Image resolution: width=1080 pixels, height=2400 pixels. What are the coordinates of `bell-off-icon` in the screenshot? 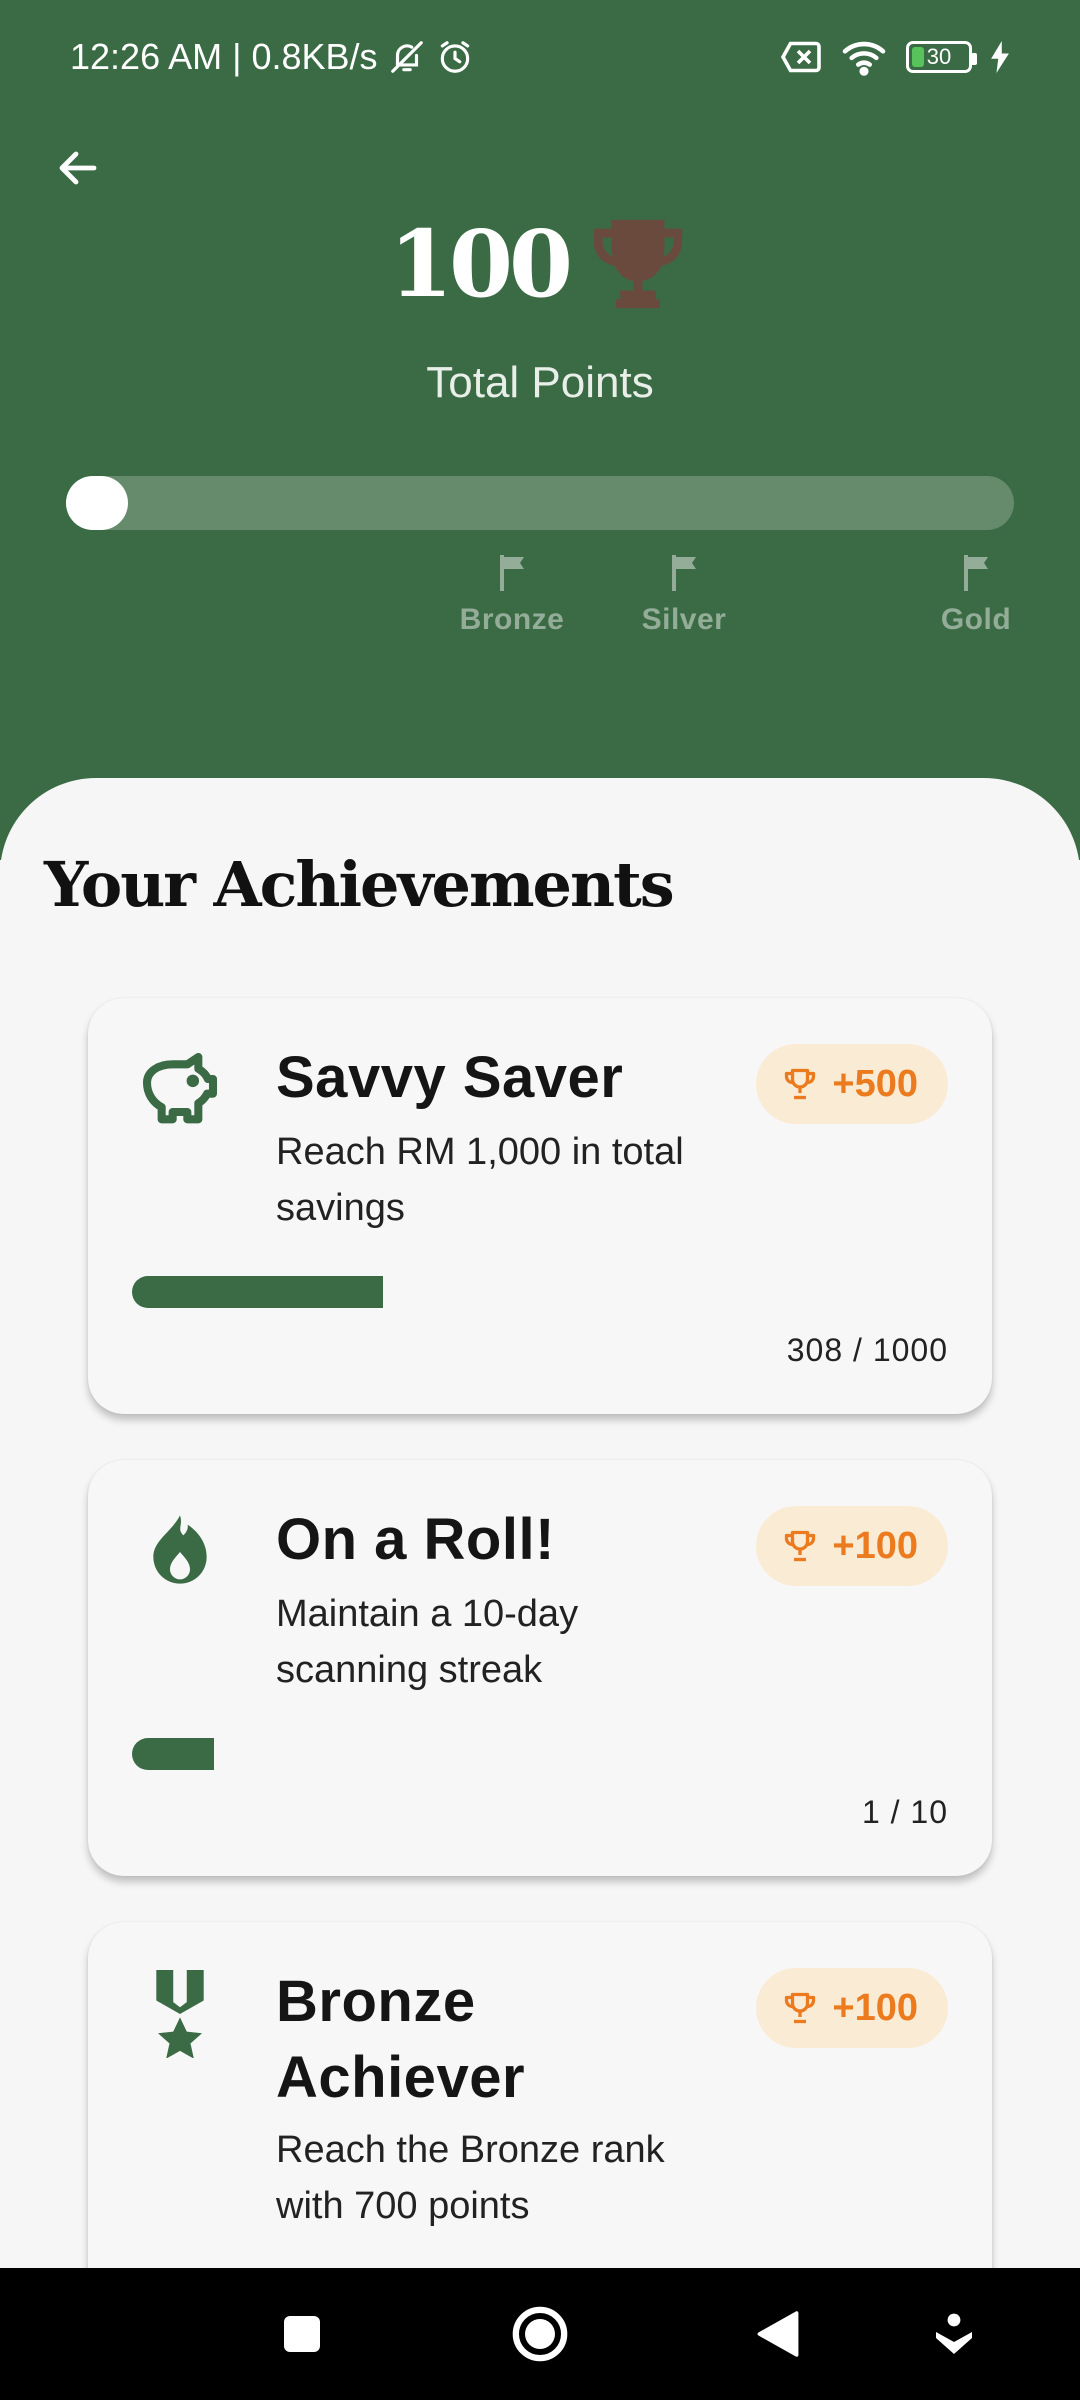 It's located at (406, 57).